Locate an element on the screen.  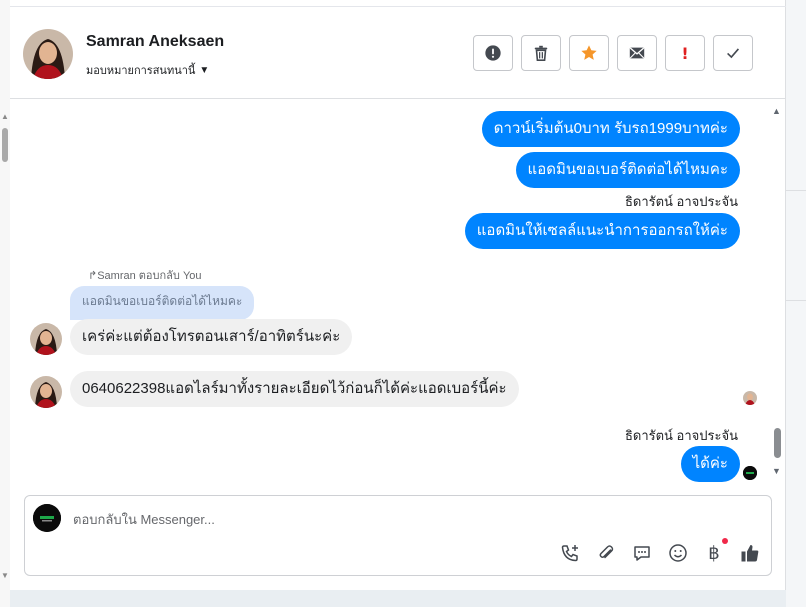
saved-replies-button is located at coordinates (642, 553).